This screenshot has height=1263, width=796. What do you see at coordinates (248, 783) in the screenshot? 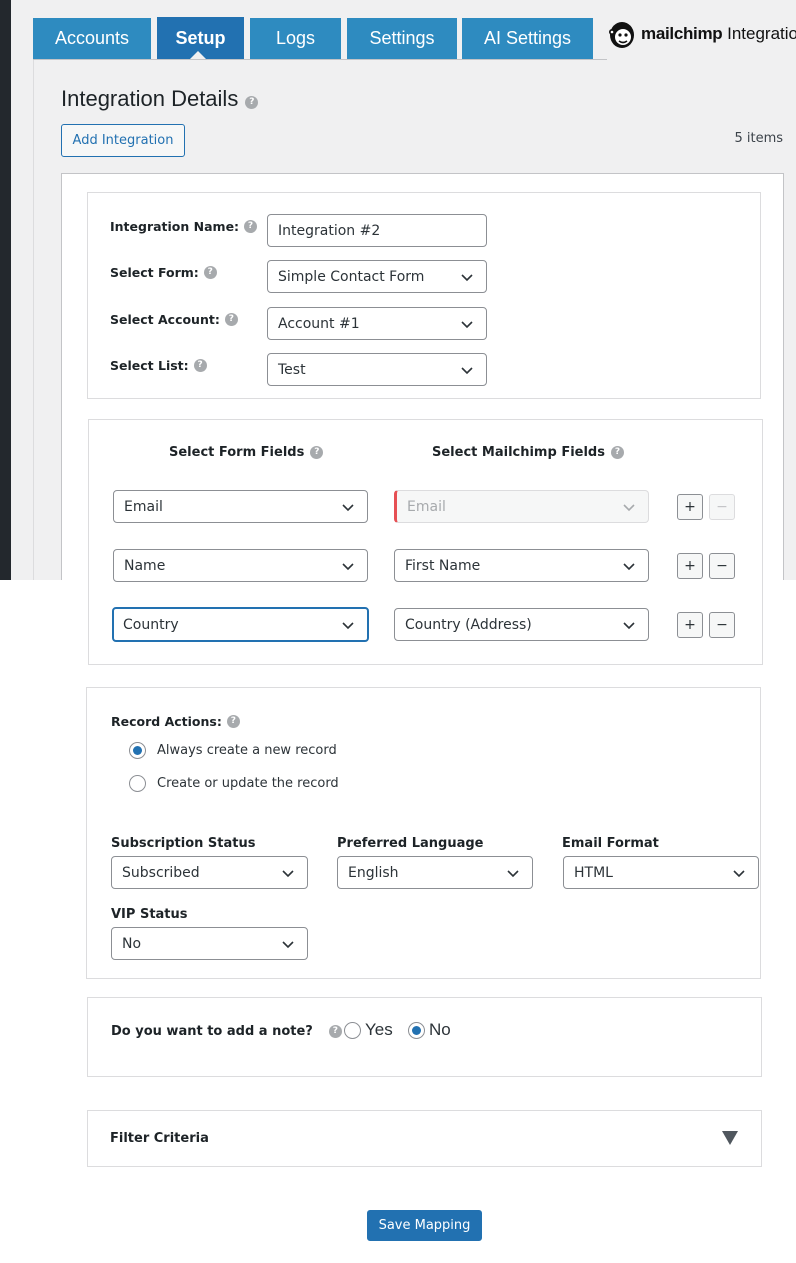
I see `record-action-option-label: Create or update the record` at bounding box center [248, 783].